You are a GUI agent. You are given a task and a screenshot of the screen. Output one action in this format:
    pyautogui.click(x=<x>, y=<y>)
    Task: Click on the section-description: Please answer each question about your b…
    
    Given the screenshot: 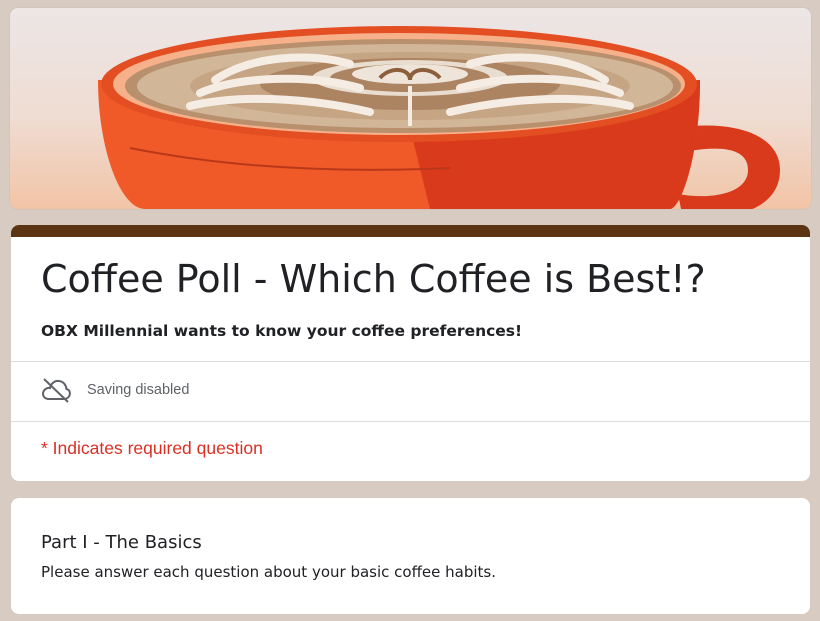 What is the action you would take?
    pyautogui.click(x=268, y=572)
    